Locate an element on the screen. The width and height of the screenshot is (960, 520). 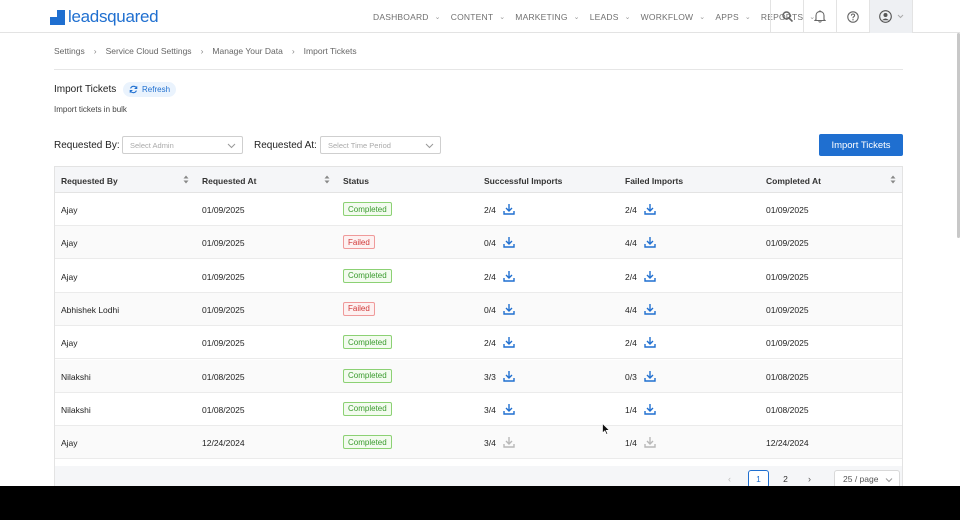
page-size-select: 25 / page is located at coordinates (867, 478).